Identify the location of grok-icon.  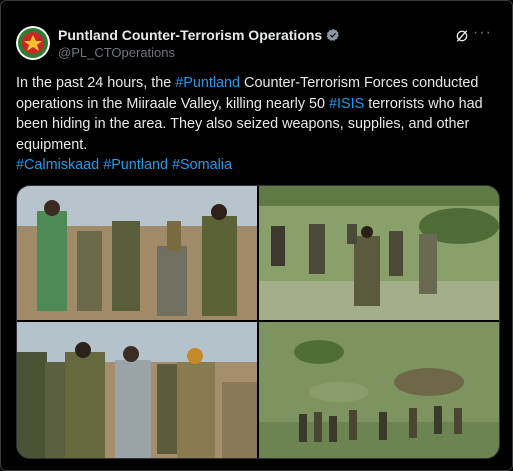
(462, 36).